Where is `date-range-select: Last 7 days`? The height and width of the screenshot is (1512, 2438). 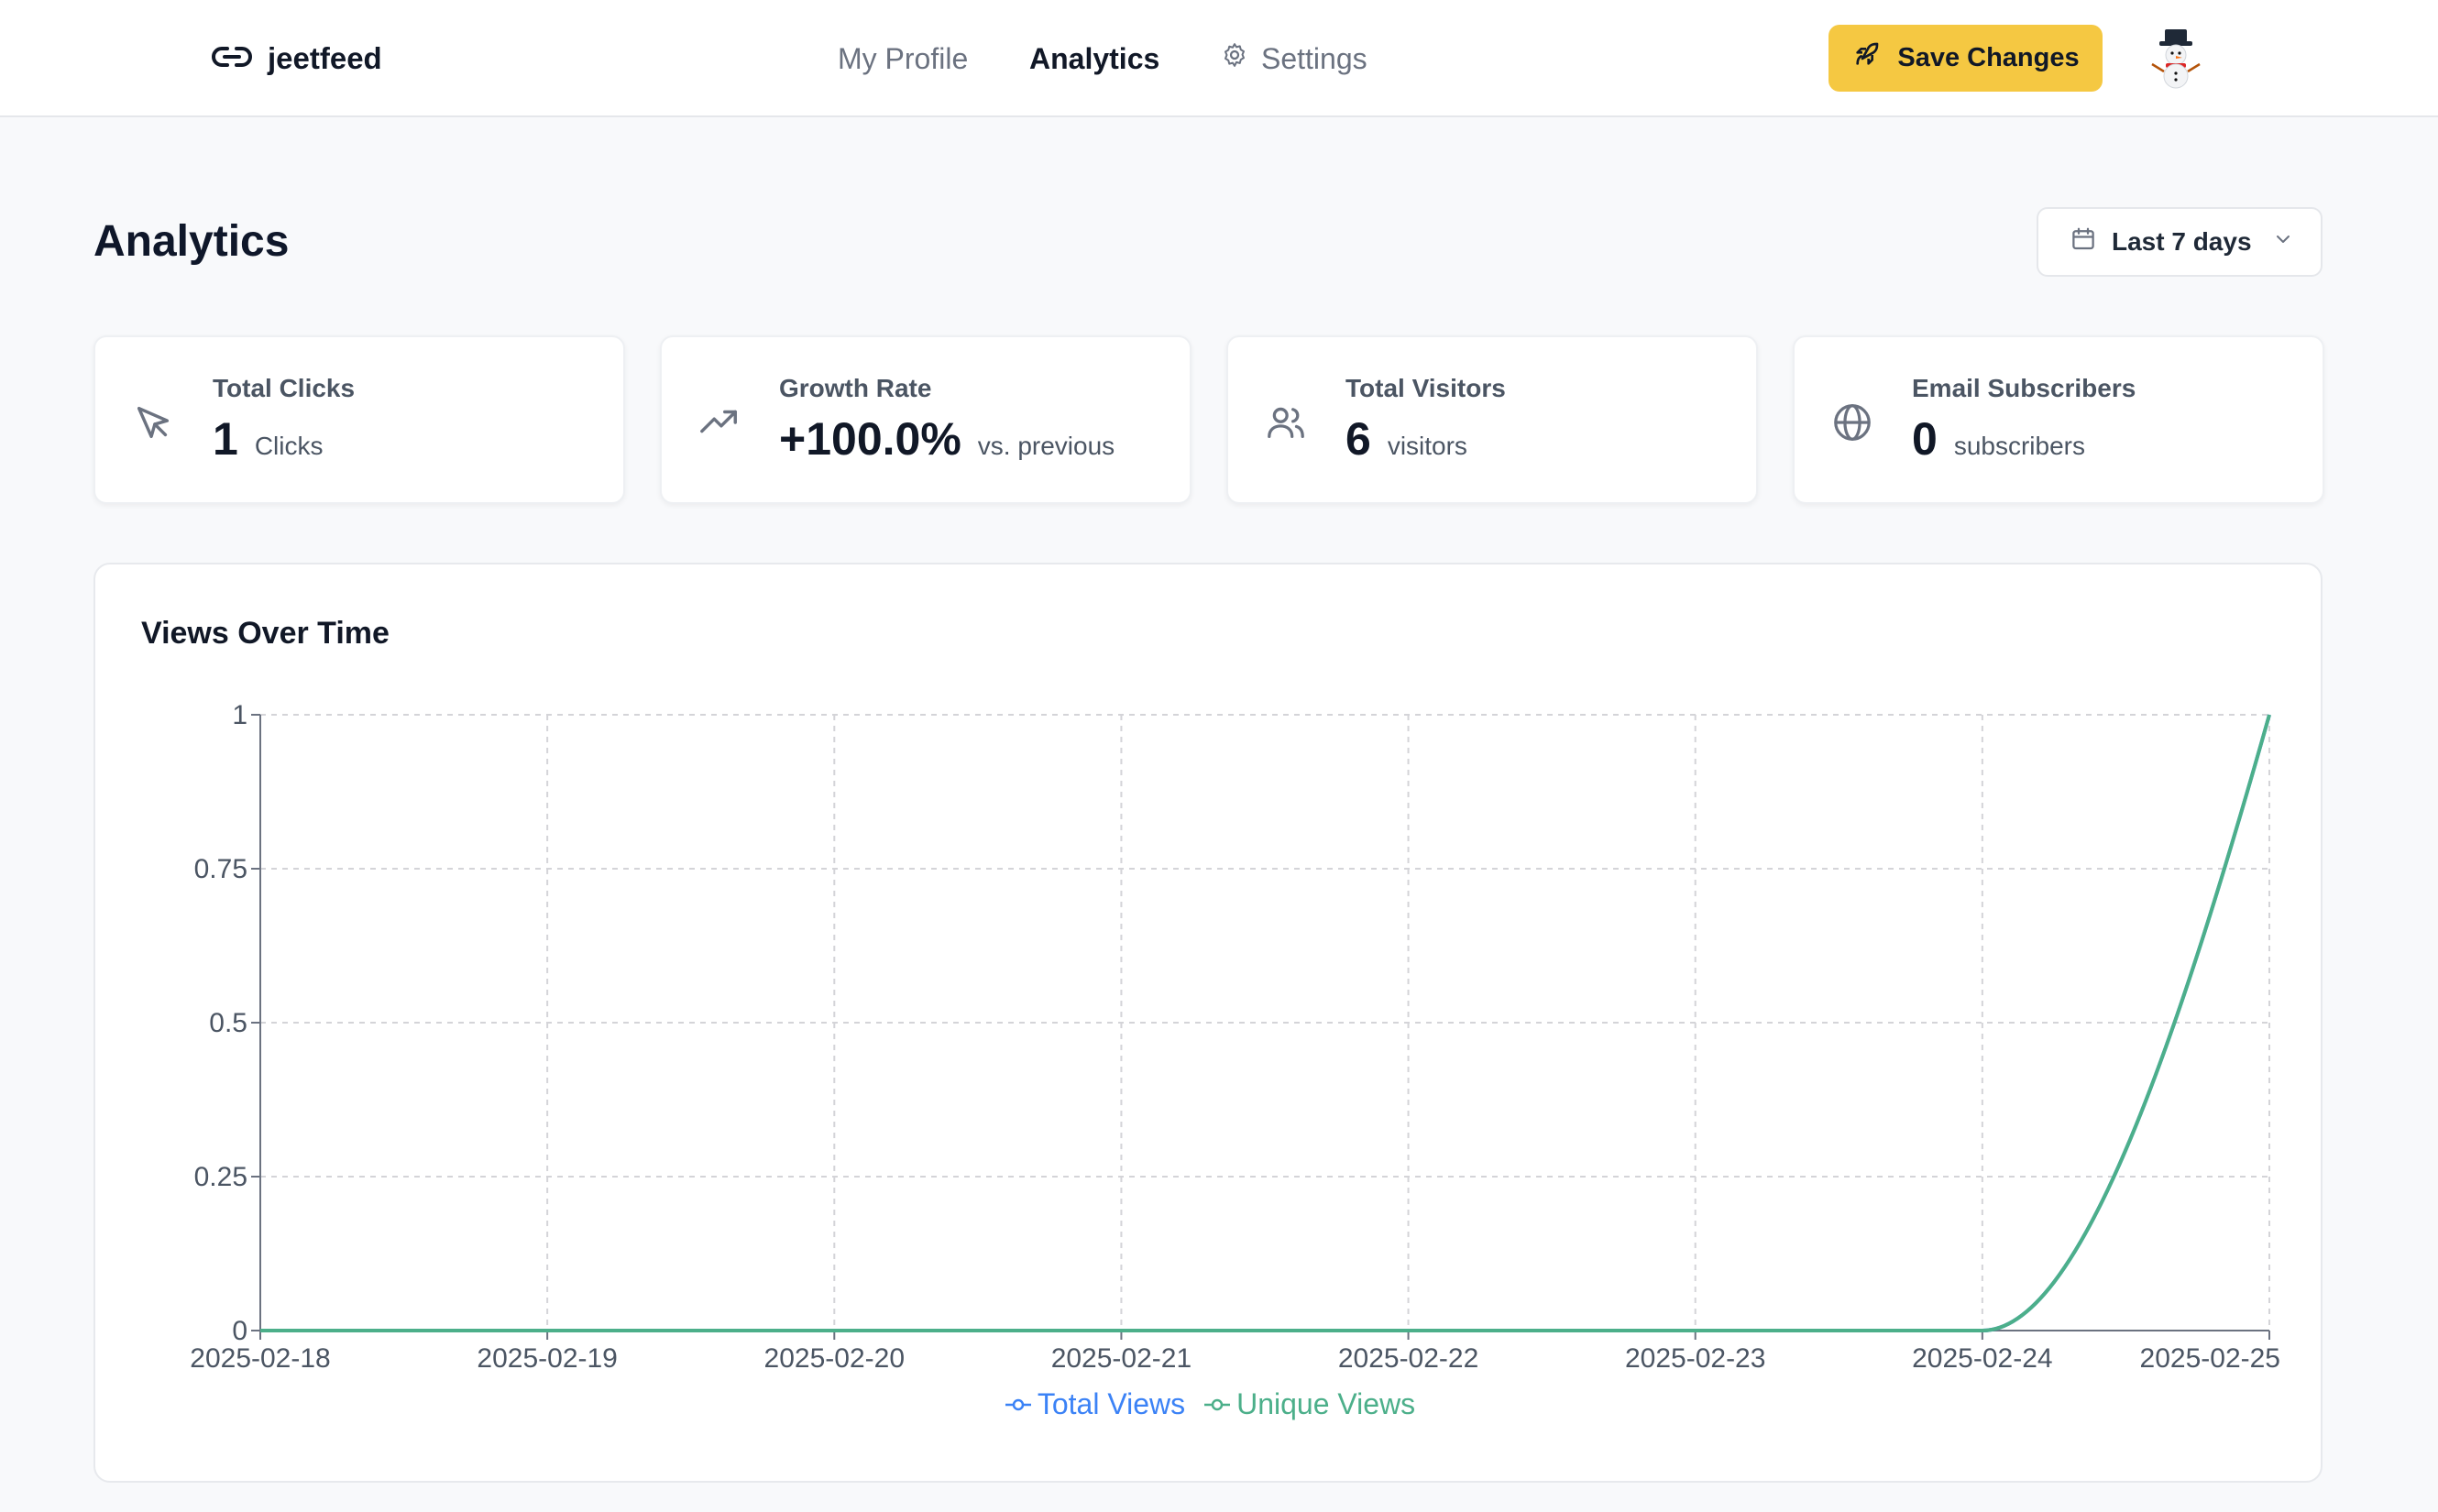 date-range-select: Last 7 days is located at coordinates (2180, 242).